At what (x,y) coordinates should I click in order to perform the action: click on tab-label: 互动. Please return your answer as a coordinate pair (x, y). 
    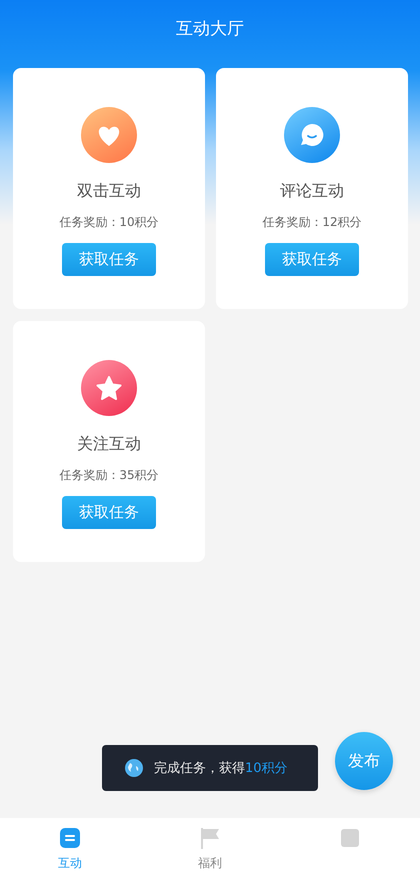
    Looking at the image, I should click on (70, 863).